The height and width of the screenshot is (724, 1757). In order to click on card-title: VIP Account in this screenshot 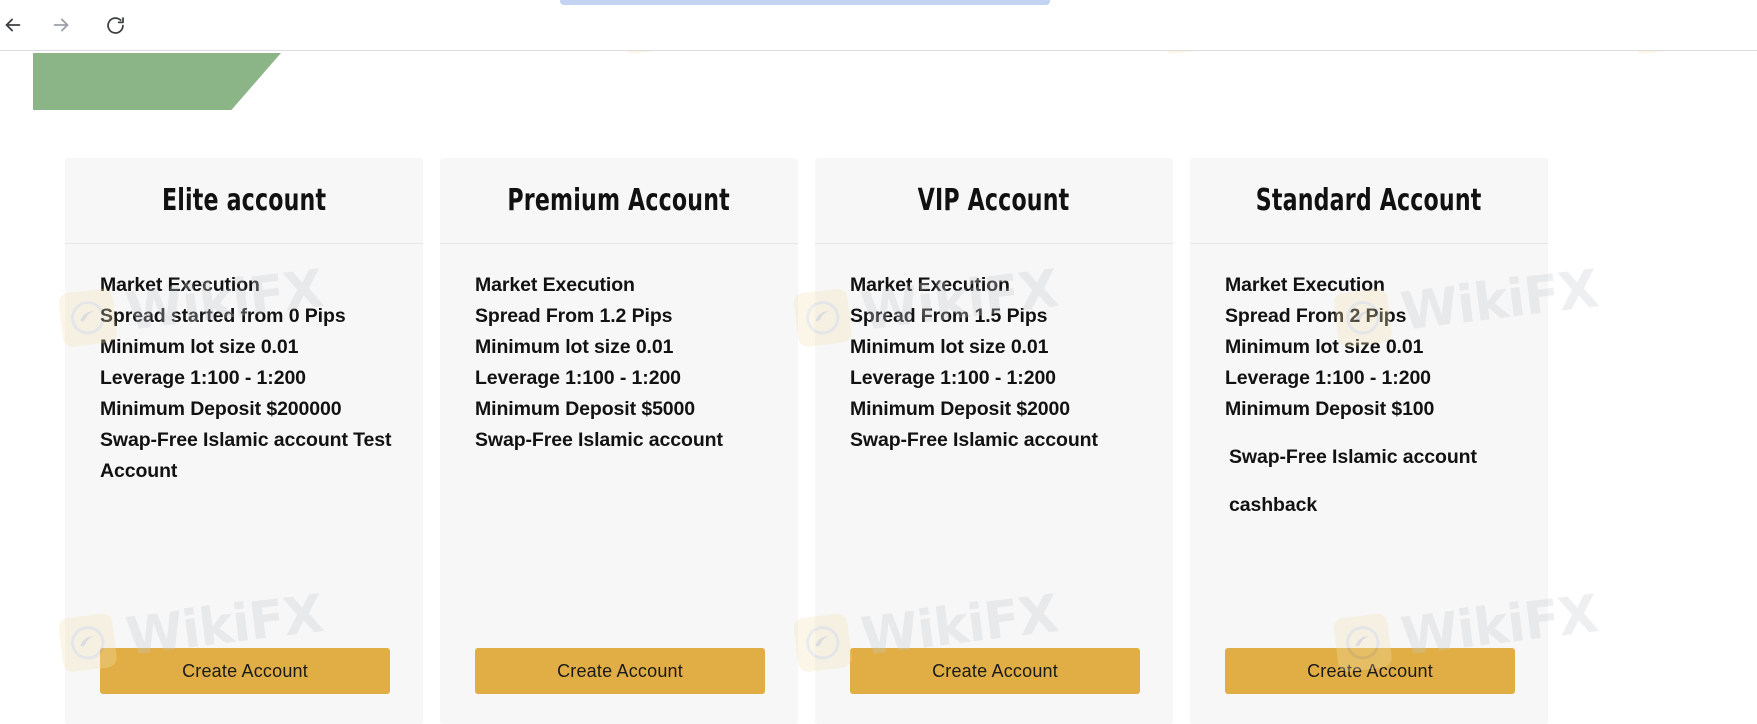, I will do `click(994, 200)`.